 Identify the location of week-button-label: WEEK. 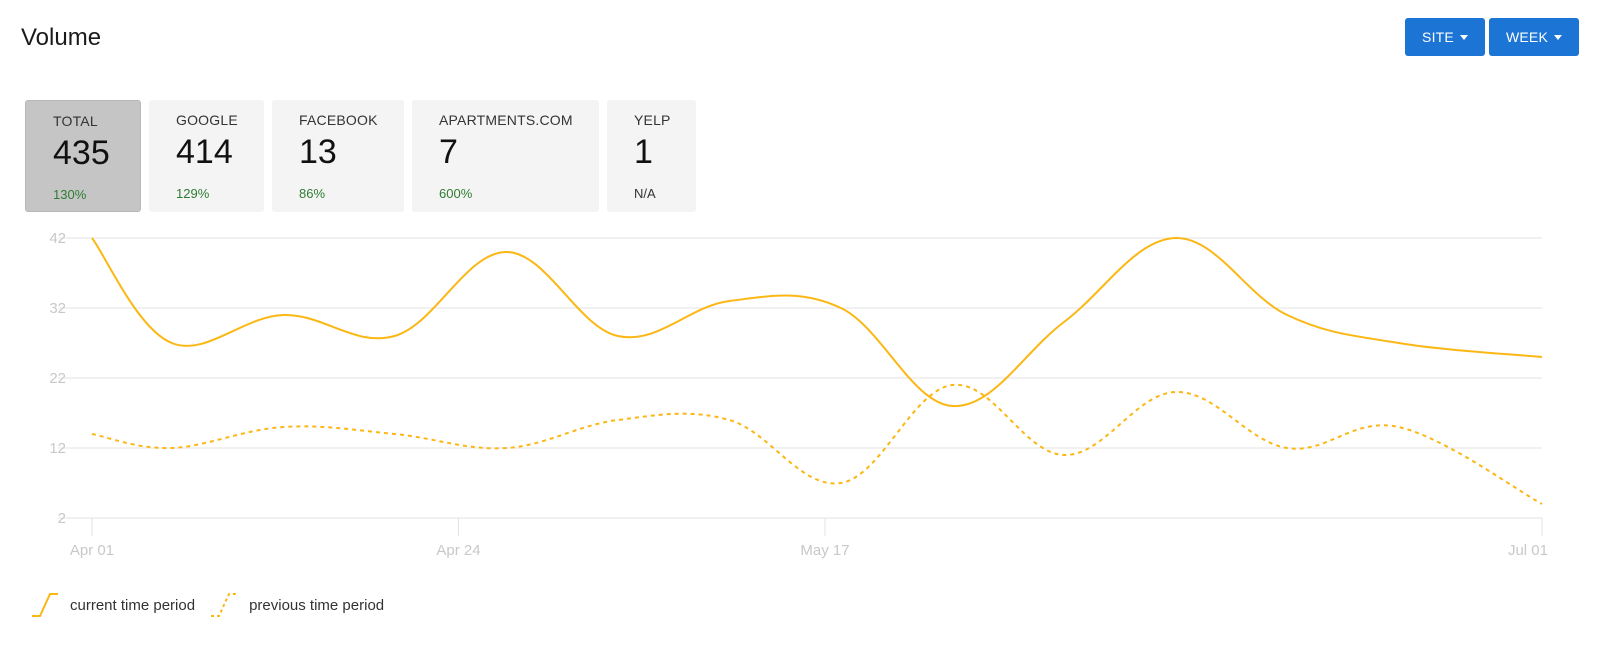
(1527, 37).